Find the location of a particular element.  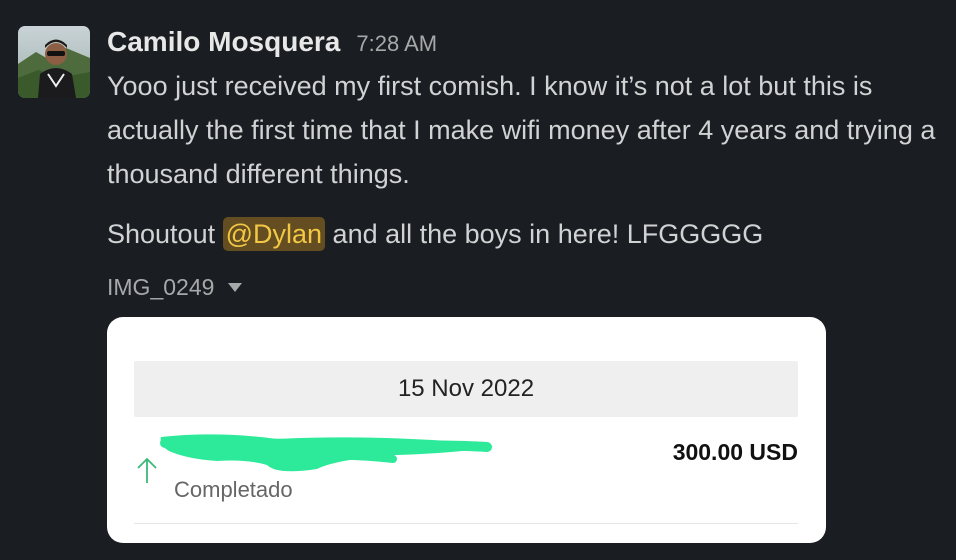

transaction-status: Completado is located at coordinates (233, 489).